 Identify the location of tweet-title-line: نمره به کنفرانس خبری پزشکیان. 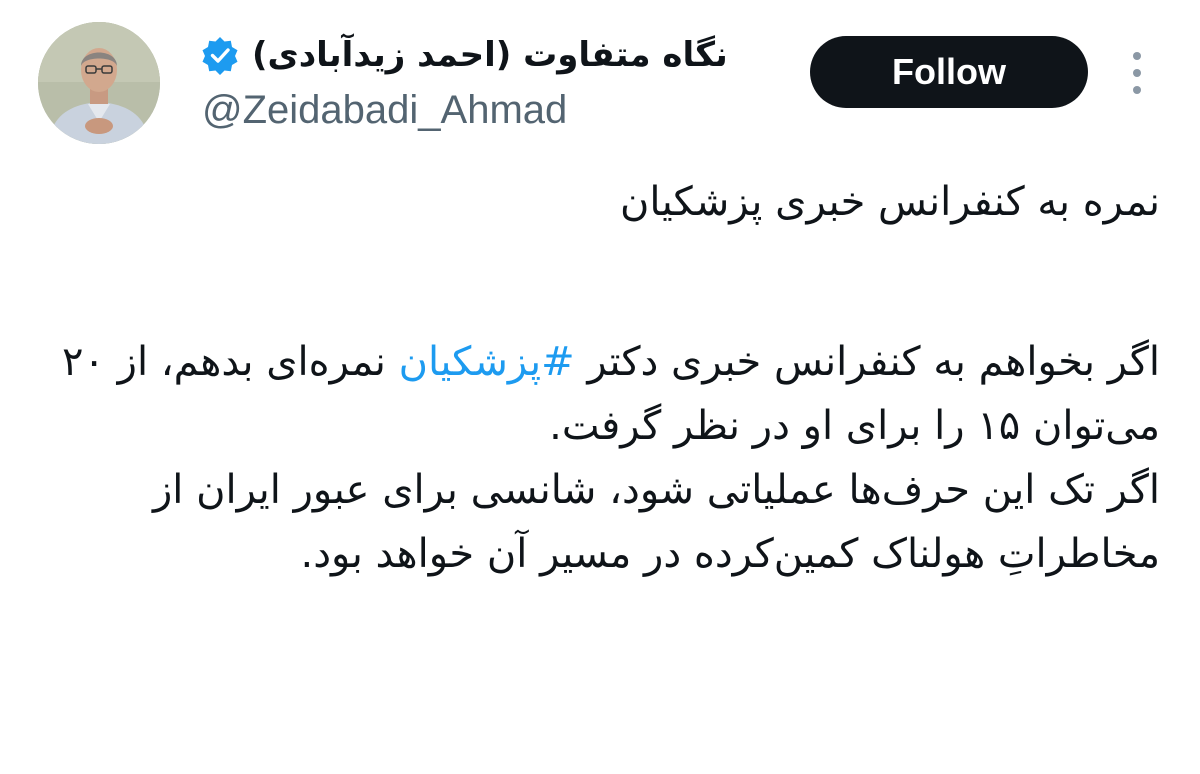
(890, 202).